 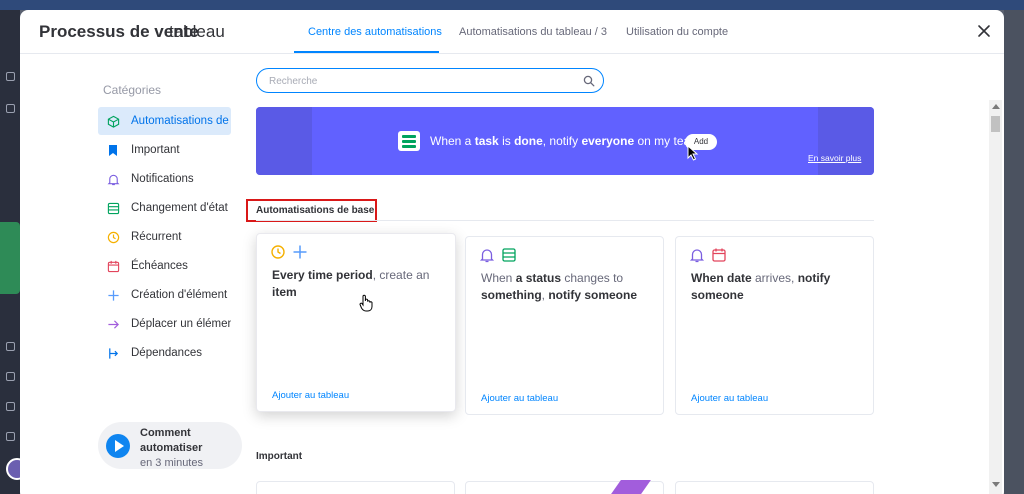 I want to click on tab-account-usage: Utilisation du compte, so click(x=677, y=32).